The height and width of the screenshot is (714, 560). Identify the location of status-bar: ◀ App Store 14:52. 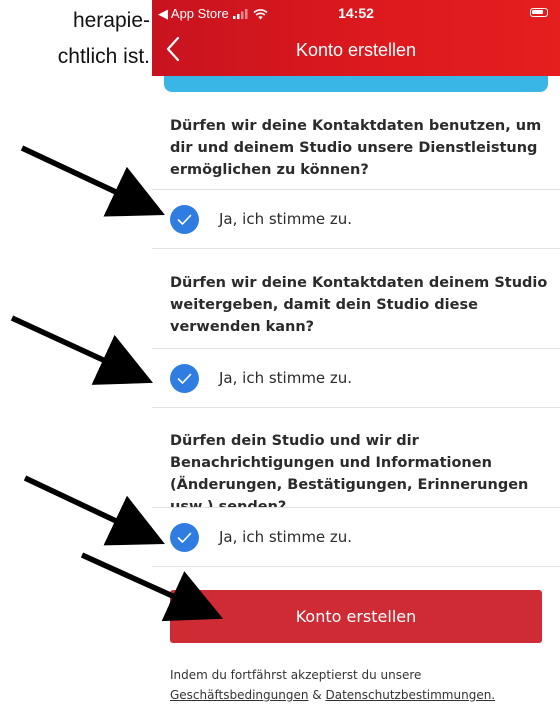
(356, 13).